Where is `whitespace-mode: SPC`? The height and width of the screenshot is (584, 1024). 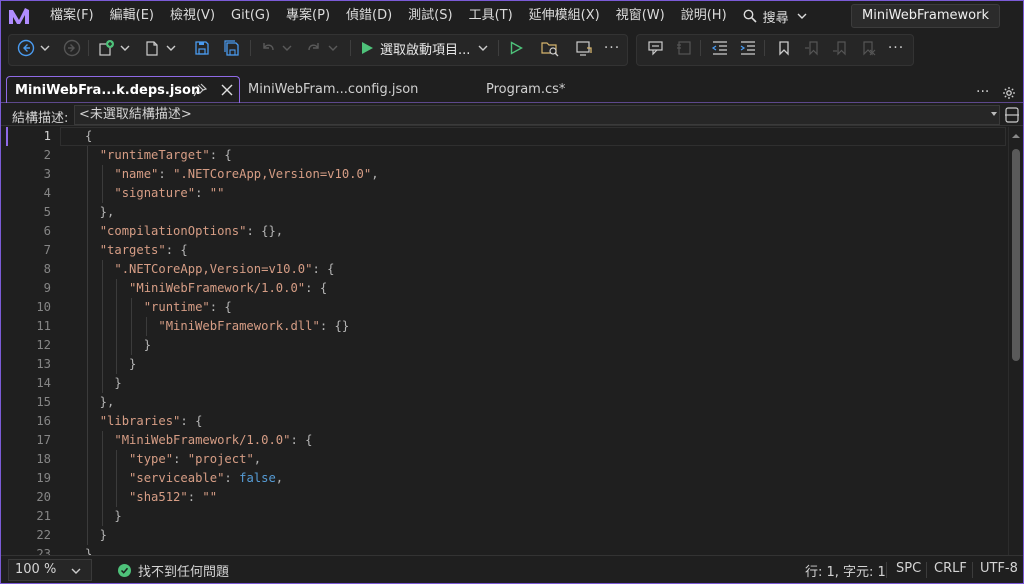
whitespace-mode: SPC is located at coordinates (908, 568).